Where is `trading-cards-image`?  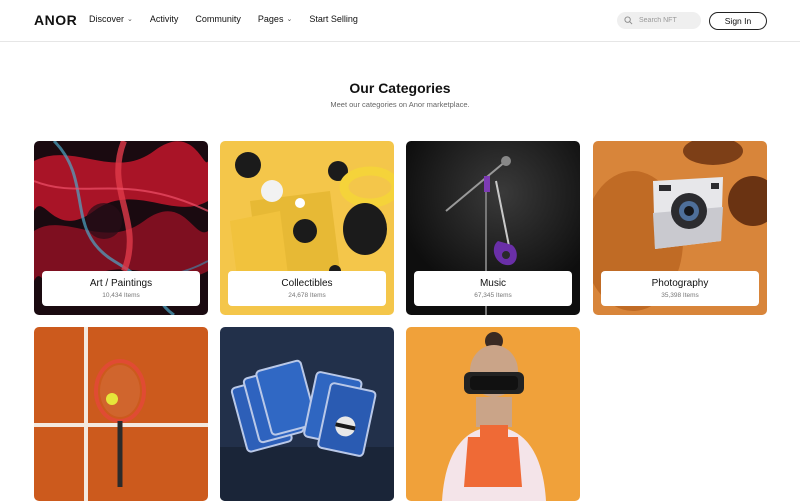 trading-cards-image is located at coordinates (307, 414).